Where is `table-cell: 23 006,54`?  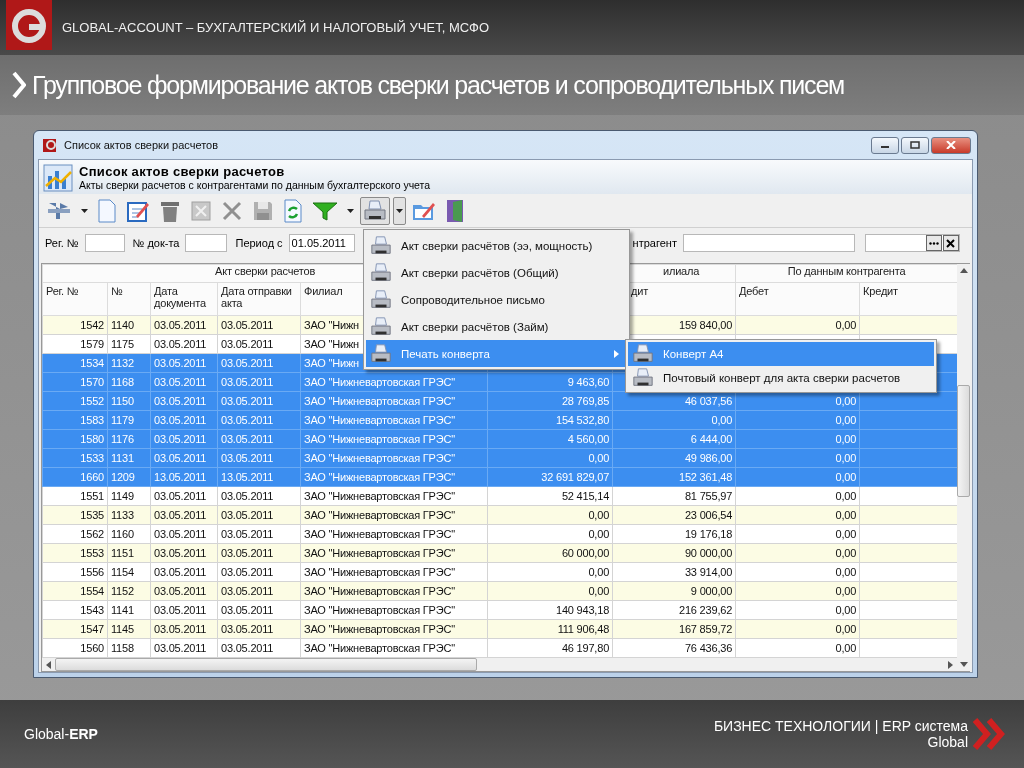
table-cell: 23 006,54 is located at coordinates (708, 515).